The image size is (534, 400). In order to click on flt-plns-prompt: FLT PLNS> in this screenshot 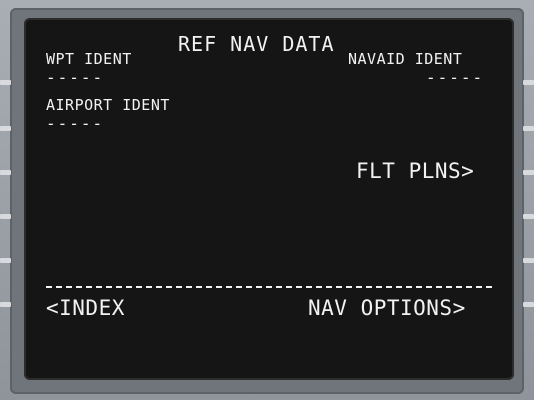, I will do `click(415, 171)`.